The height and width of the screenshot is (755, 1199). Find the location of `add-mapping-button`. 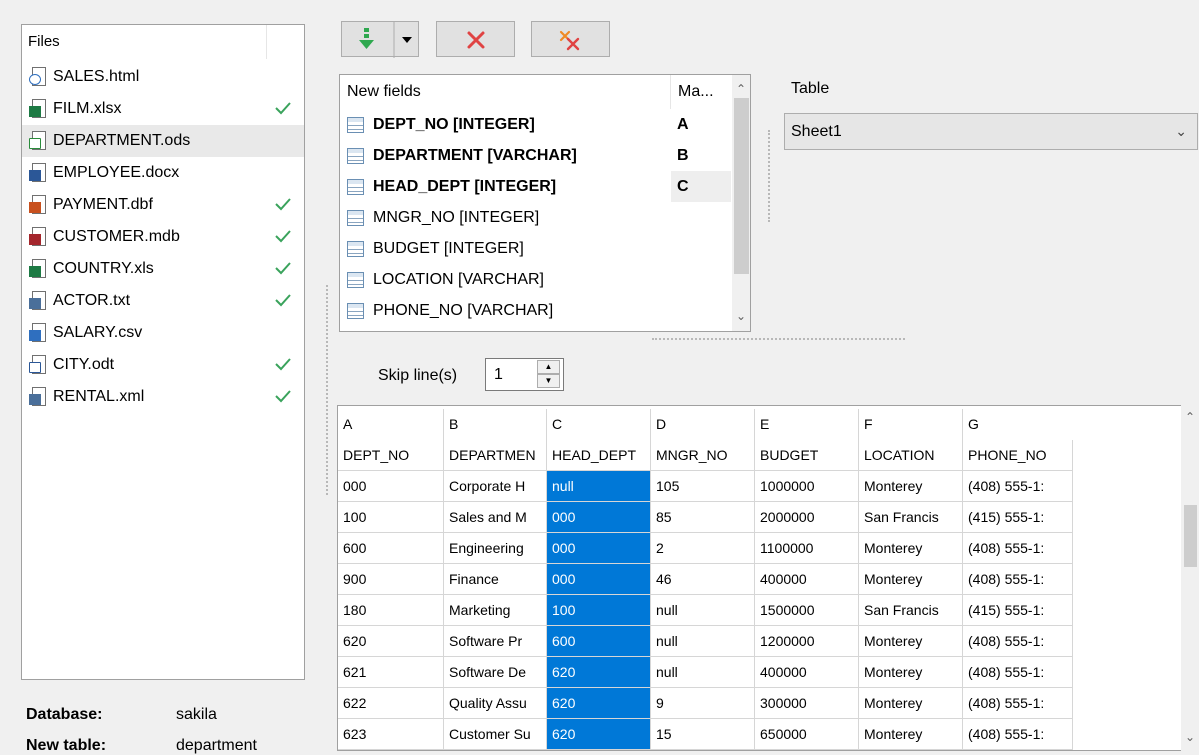

add-mapping-button is located at coordinates (380, 39).